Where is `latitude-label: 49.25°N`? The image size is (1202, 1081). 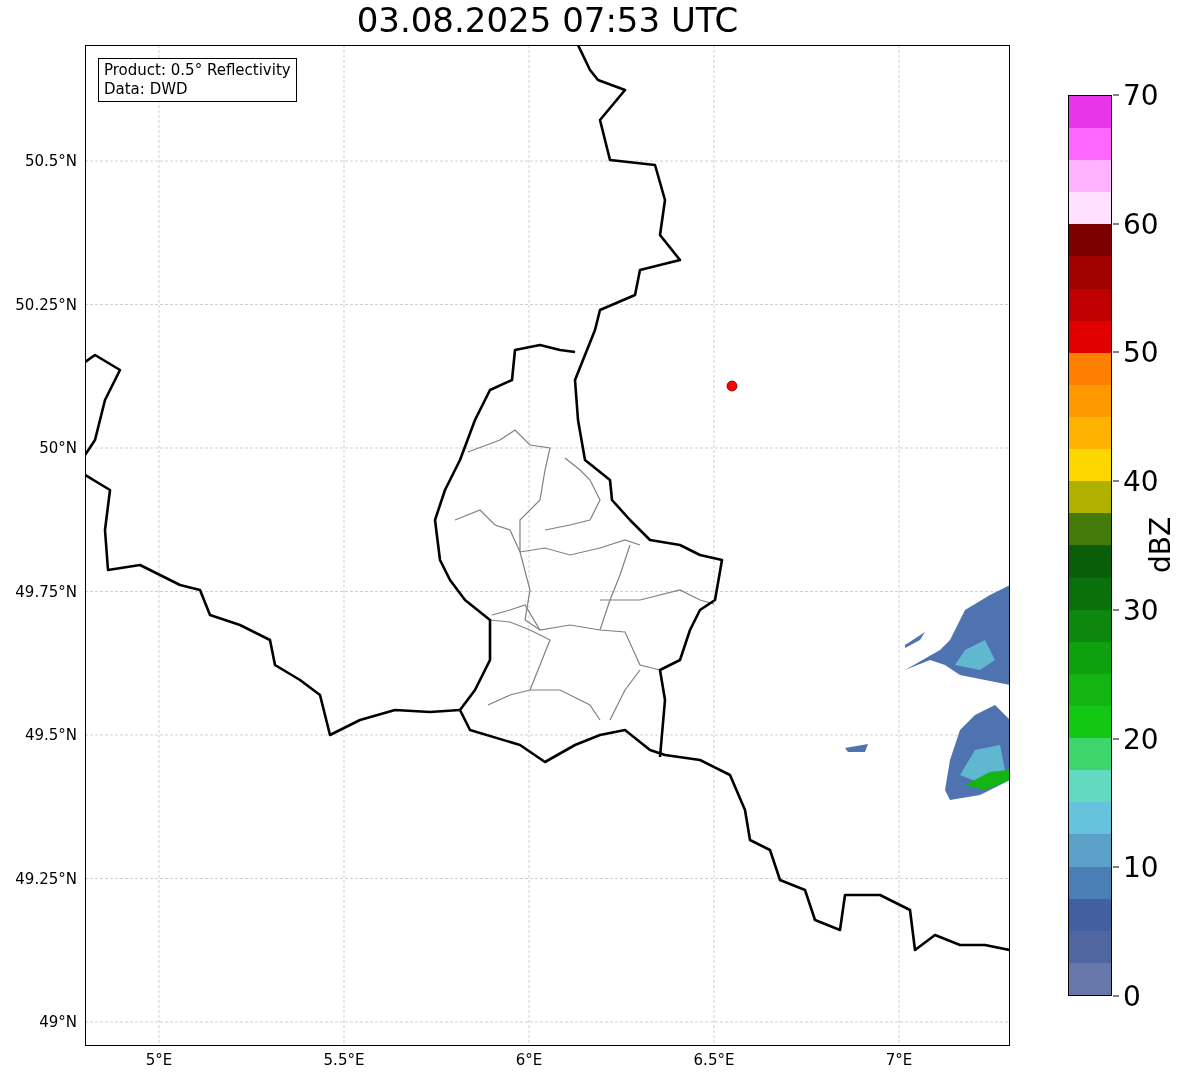
latitude-label: 49.25°N is located at coordinates (46, 878).